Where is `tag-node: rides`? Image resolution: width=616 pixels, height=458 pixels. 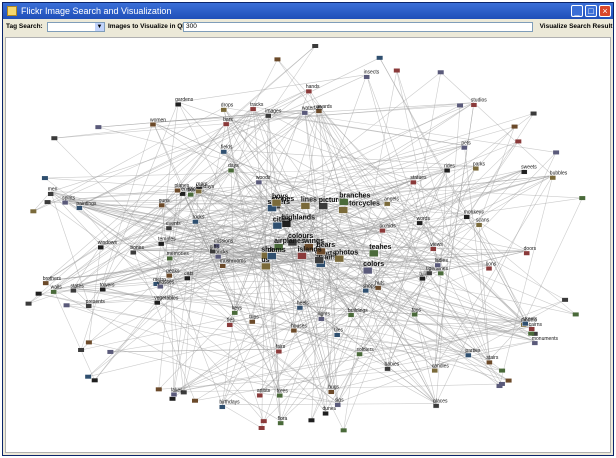 tag-node: rides is located at coordinates (449, 168).